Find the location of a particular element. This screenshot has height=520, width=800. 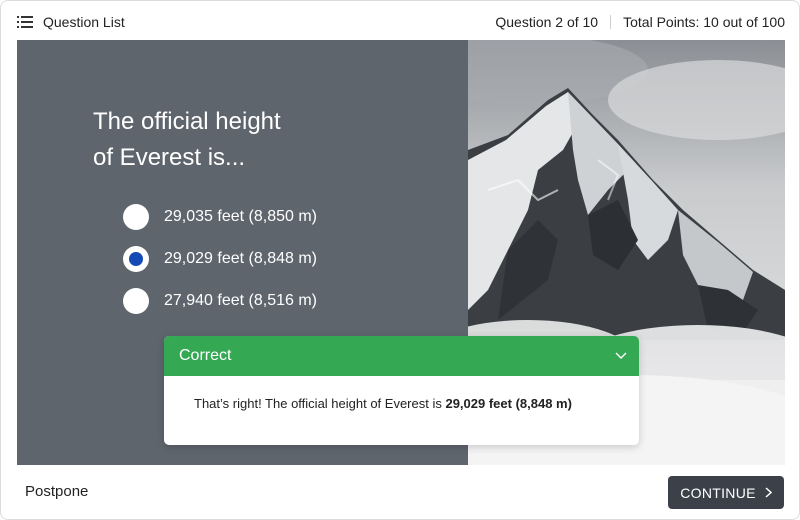

continue-label: CONTINUE is located at coordinates (718, 492).